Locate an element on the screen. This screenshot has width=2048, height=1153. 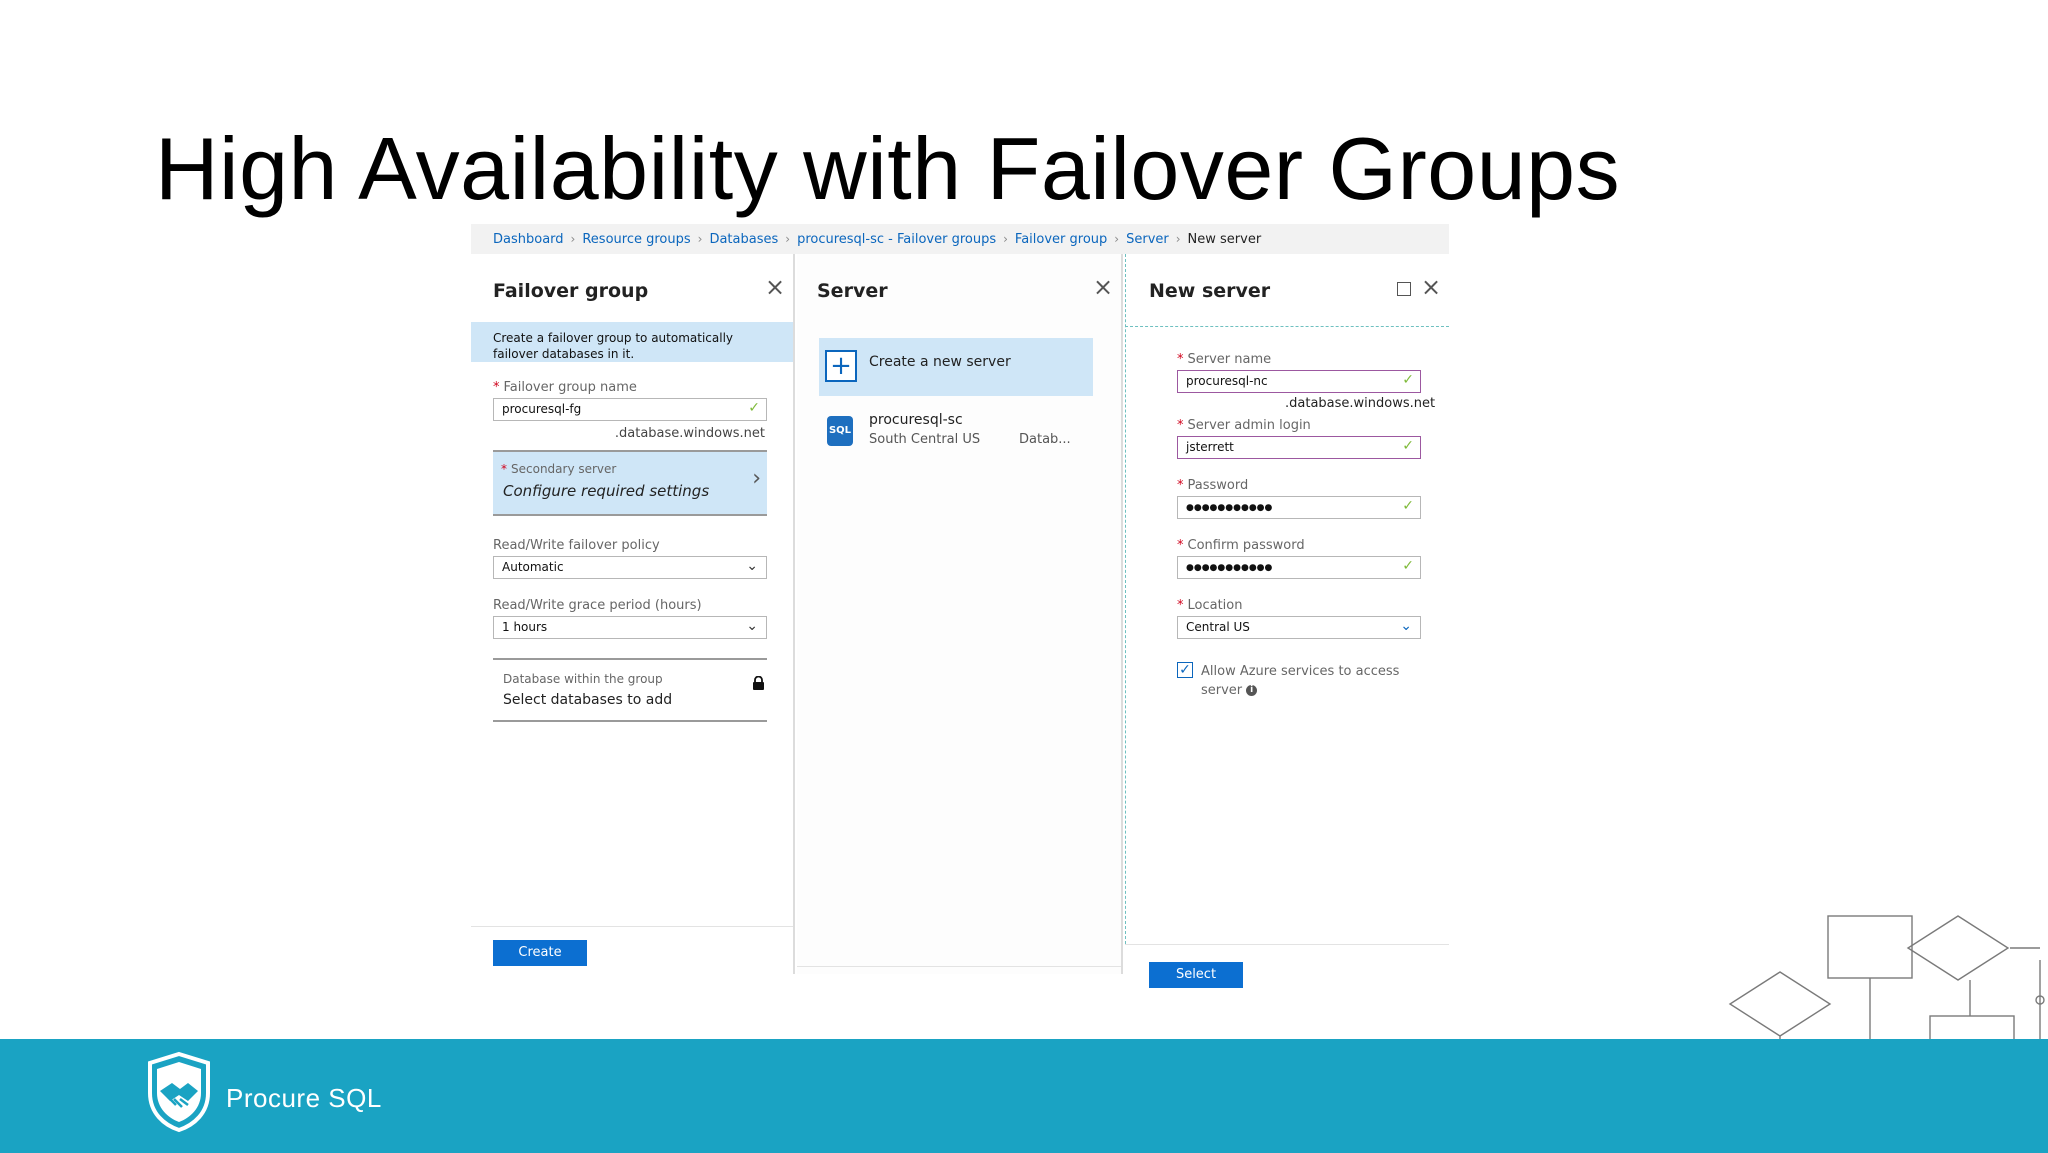
failover-name-suffix: .database.windows.net is located at coordinates (689, 433).